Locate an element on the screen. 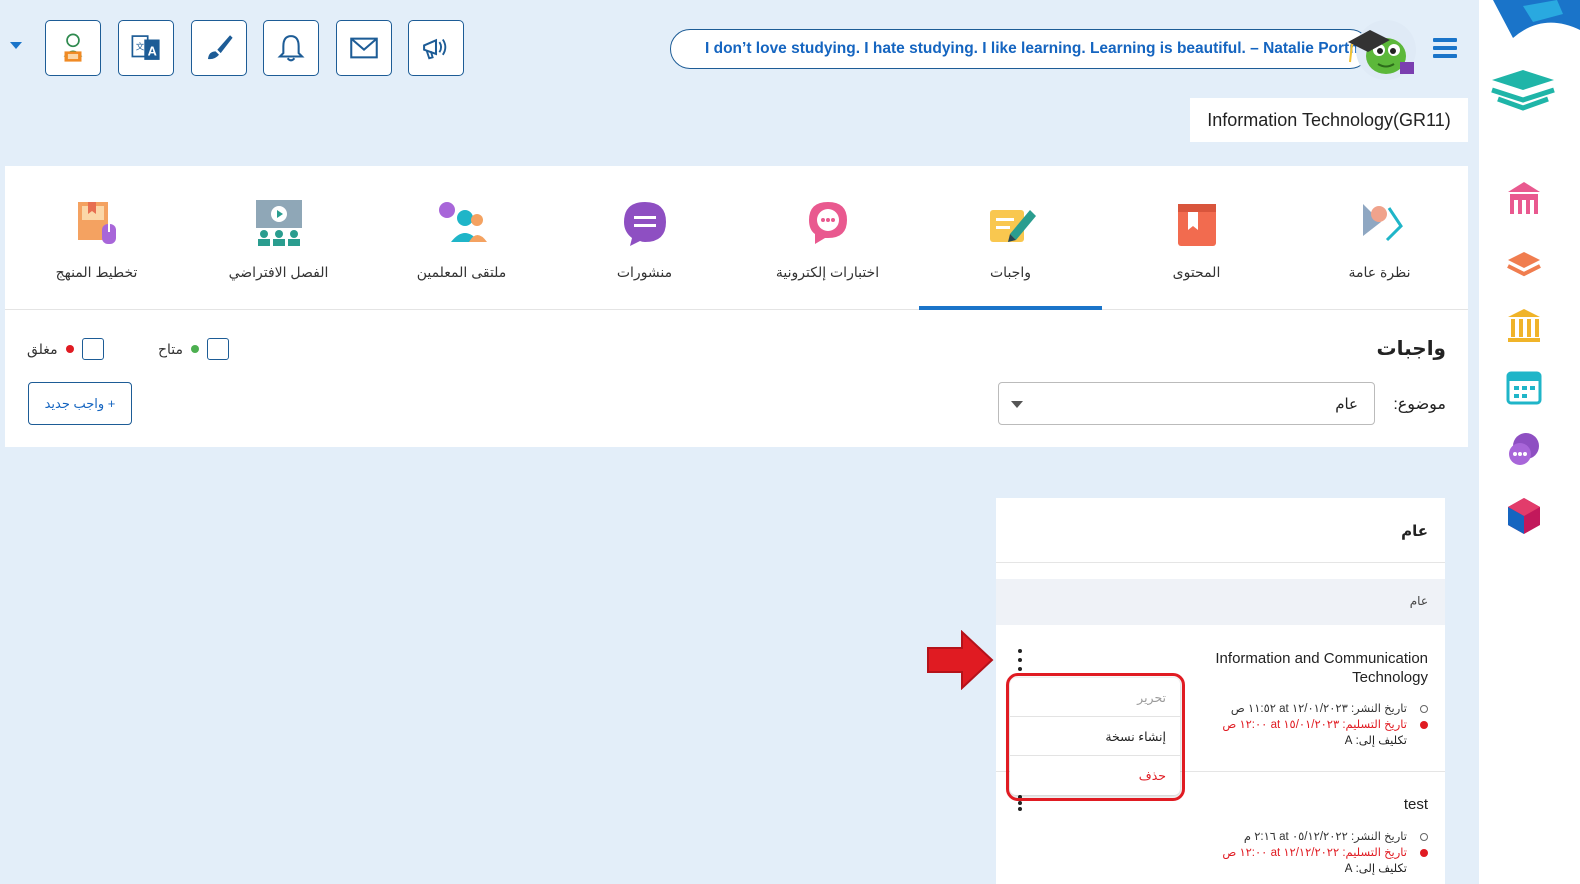 The height and width of the screenshot is (884, 1580). overview-icon is located at coordinates (1382, 223).